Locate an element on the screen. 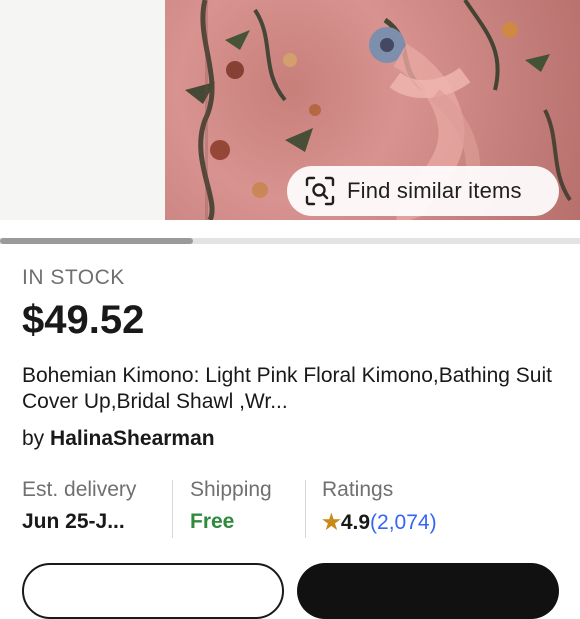  ratings-value-line: ★4.9(2,074) is located at coordinates (379, 522).